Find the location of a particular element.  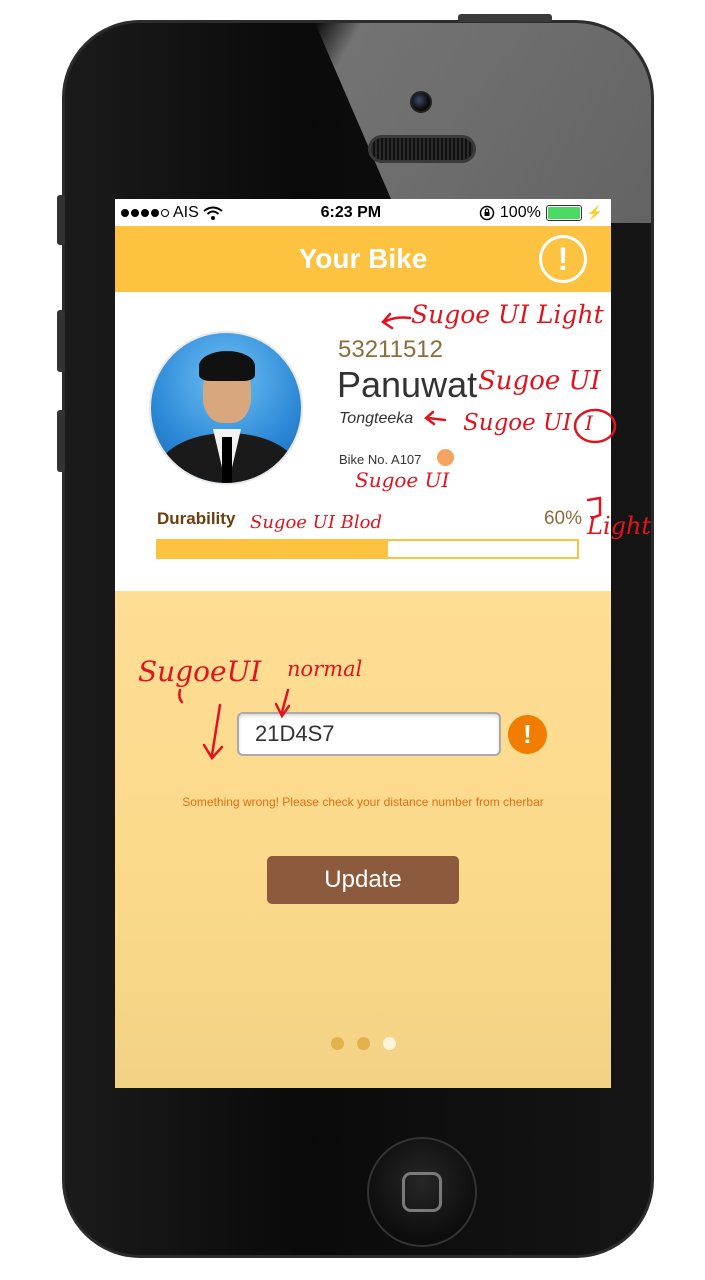

front-camera is located at coordinates (421, 102).